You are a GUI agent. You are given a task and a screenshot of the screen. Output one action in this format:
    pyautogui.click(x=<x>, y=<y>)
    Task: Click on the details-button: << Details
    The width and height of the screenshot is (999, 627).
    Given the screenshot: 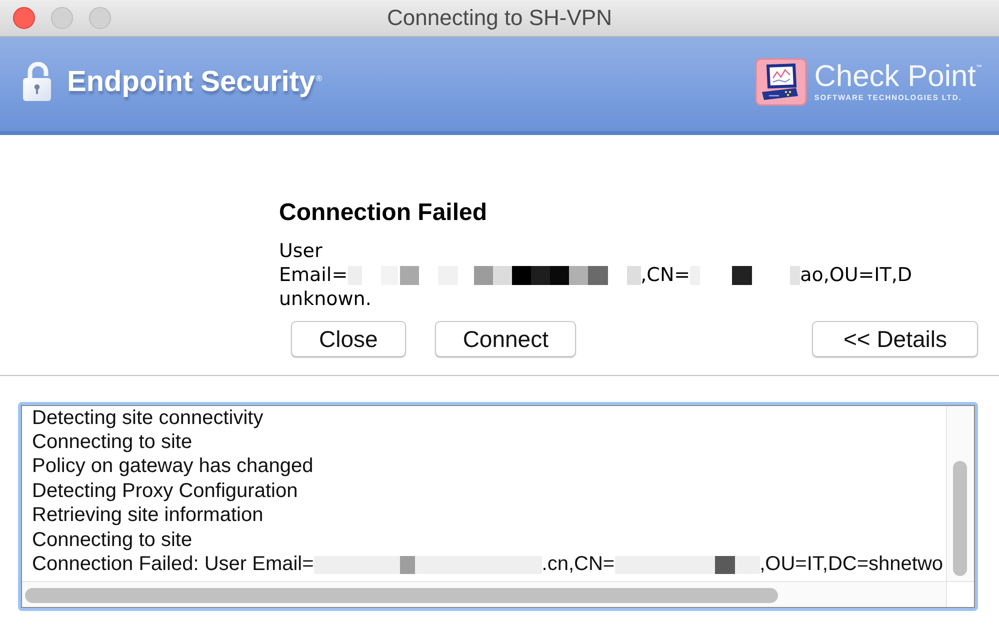 What is the action you would take?
    pyautogui.click(x=895, y=339)
    